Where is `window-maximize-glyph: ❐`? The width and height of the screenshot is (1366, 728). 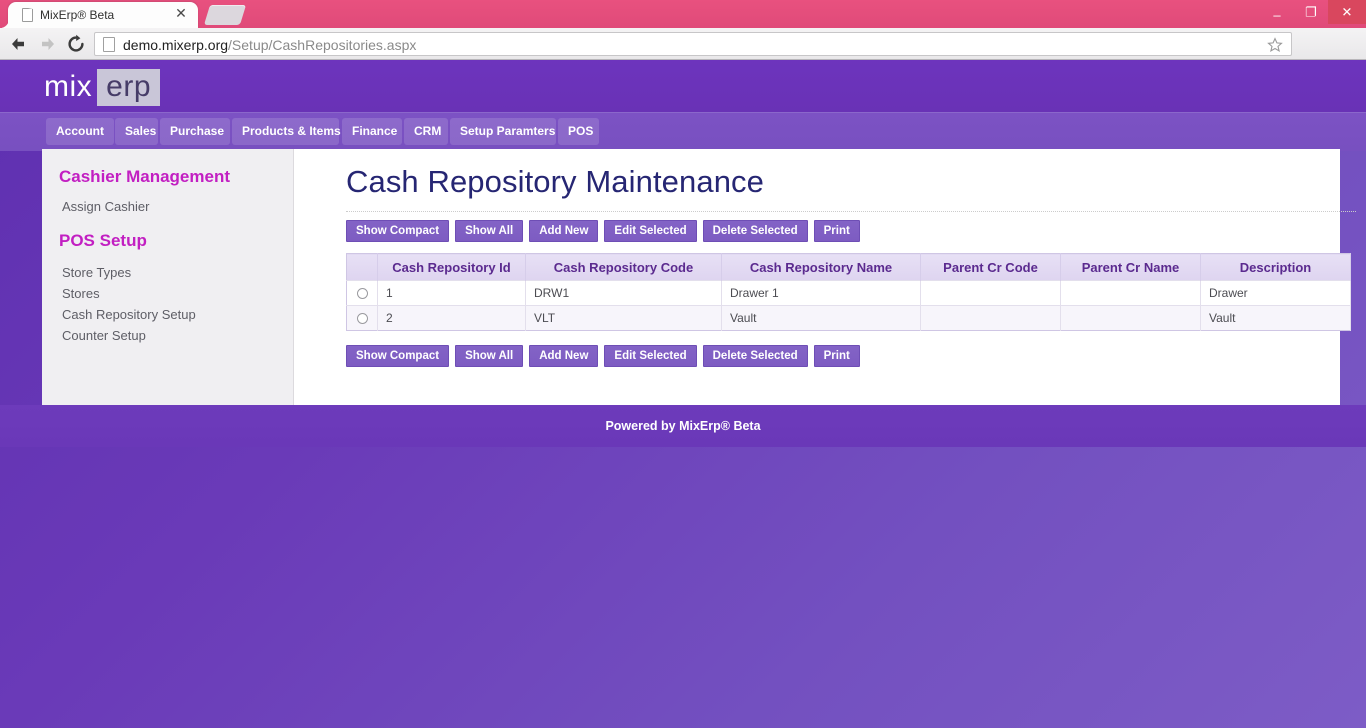
window-maximize-glyph: ❐ is located at coordinates (1311, 12).